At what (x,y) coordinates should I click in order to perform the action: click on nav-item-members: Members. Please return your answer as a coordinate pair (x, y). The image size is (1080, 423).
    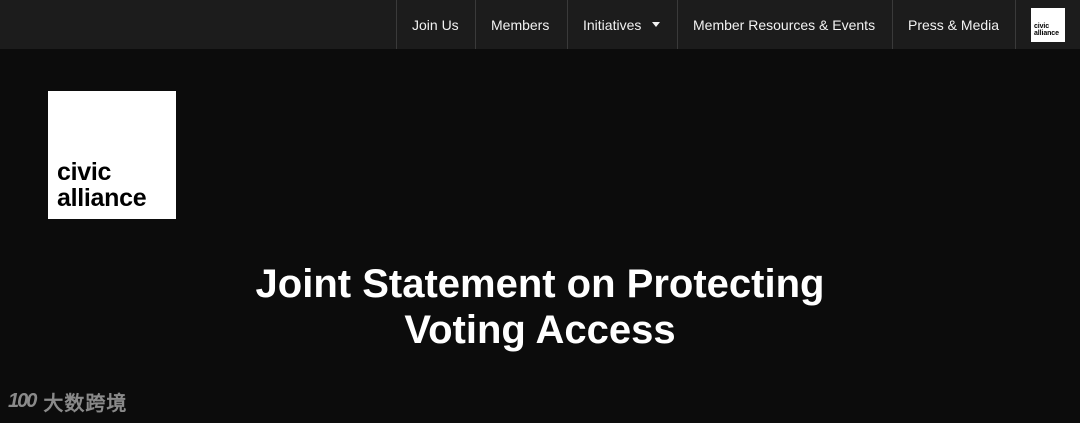
    Looking at the image, I should click on (521, 24).